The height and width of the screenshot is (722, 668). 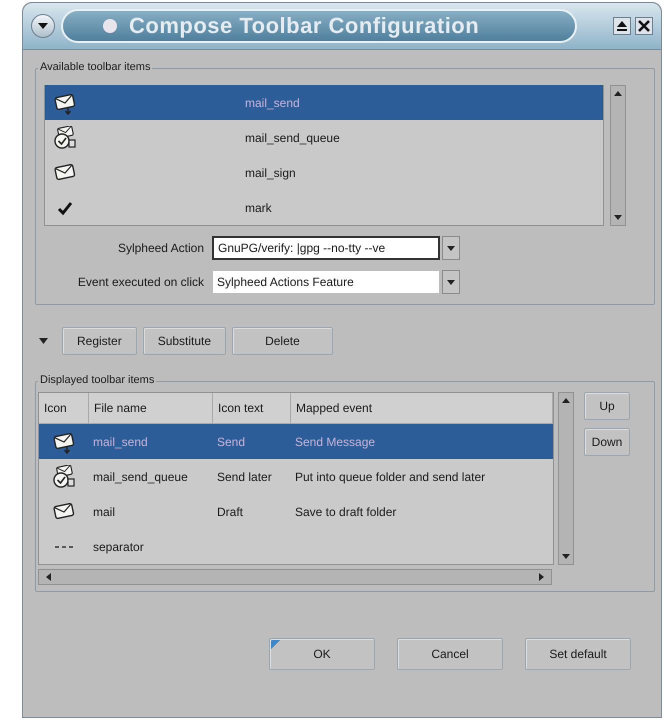 I want to click on action-button: Delete, so click(x=282, y=341).